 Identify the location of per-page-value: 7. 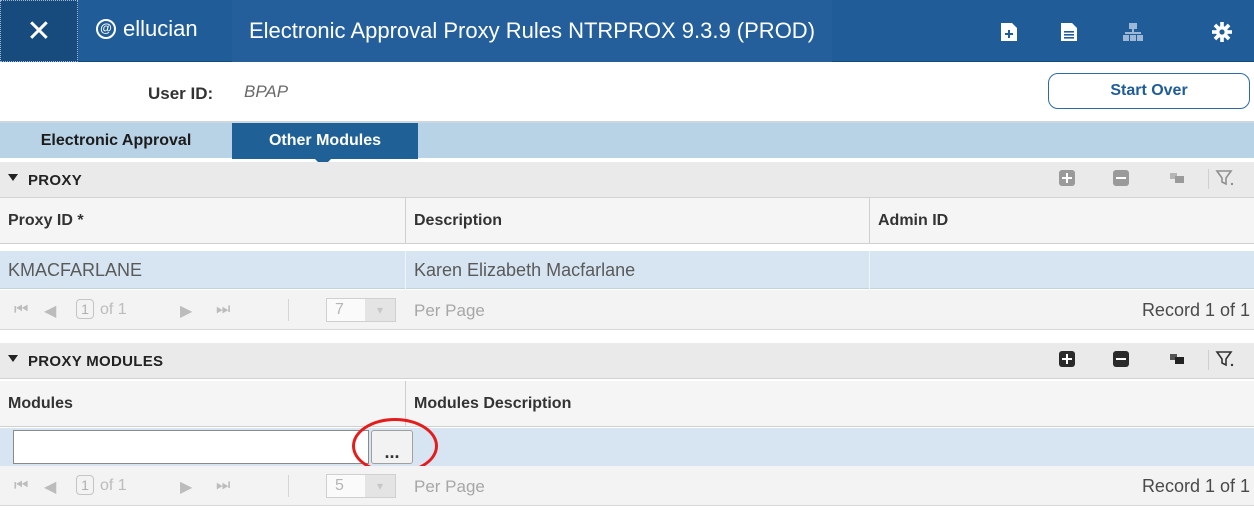
(339, 309).